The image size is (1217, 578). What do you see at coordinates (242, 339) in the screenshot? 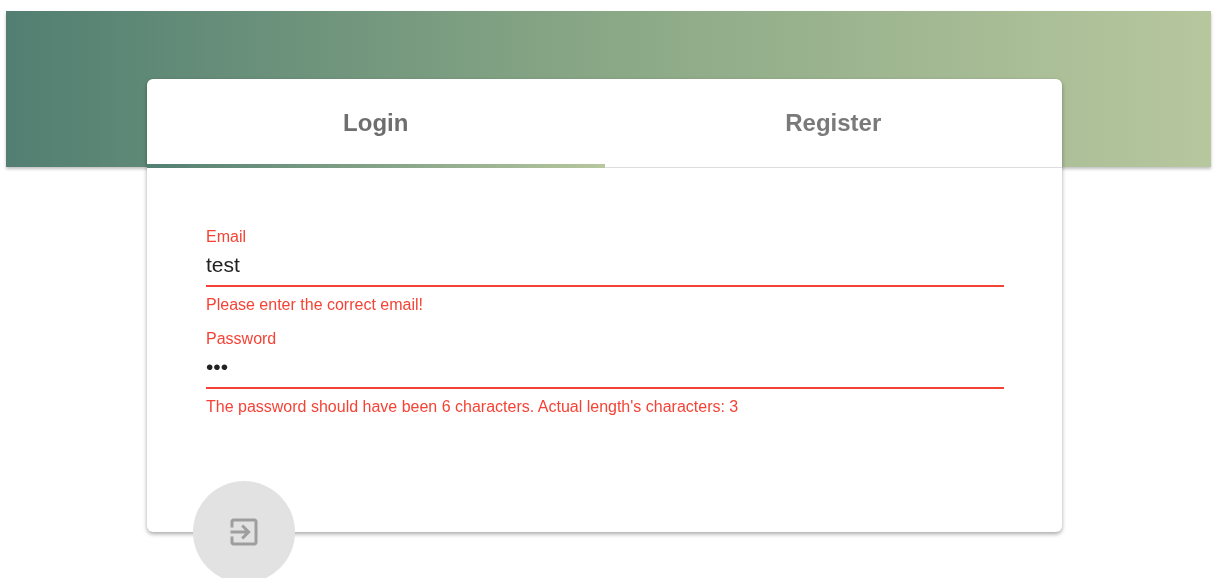
I see `field-label: Password` at bounding box center [242, 339].